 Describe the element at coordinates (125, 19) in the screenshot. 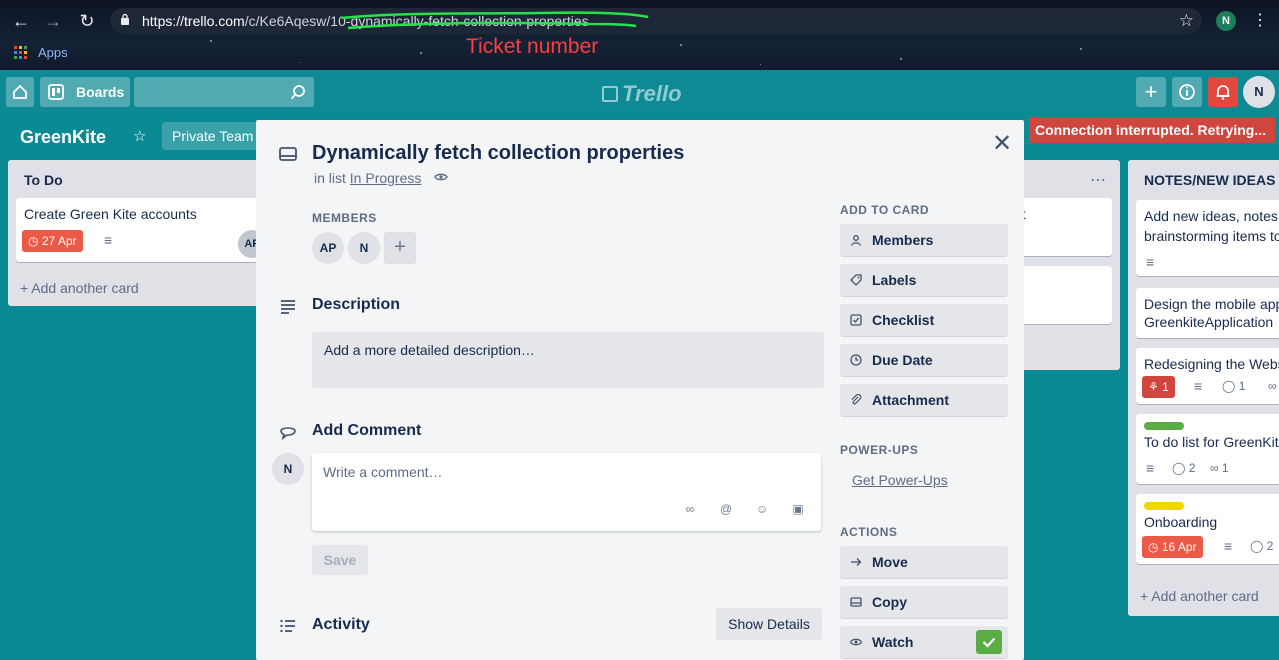

I see `lock-icon` at that location.